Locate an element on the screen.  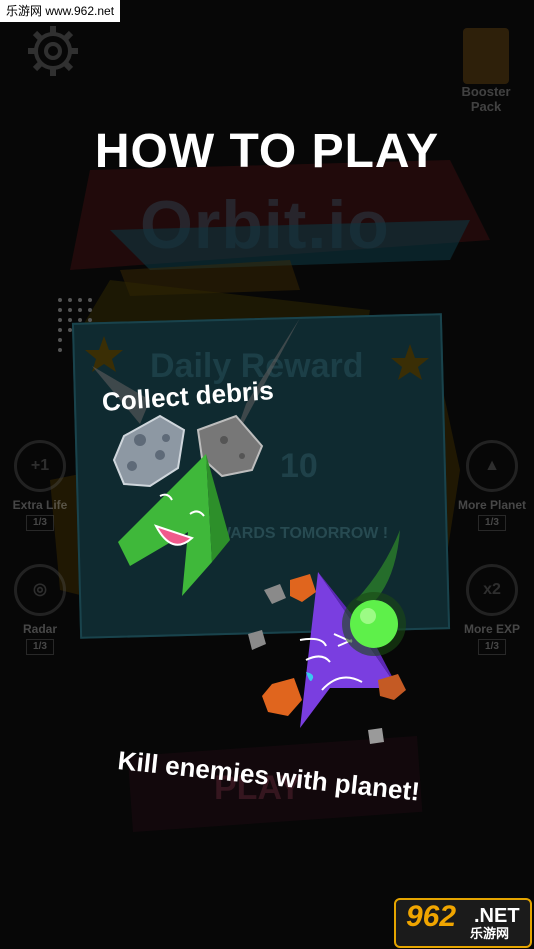
site-logo-watermark: 962 .NET 乐游网 is located at coordinates (463, 923).